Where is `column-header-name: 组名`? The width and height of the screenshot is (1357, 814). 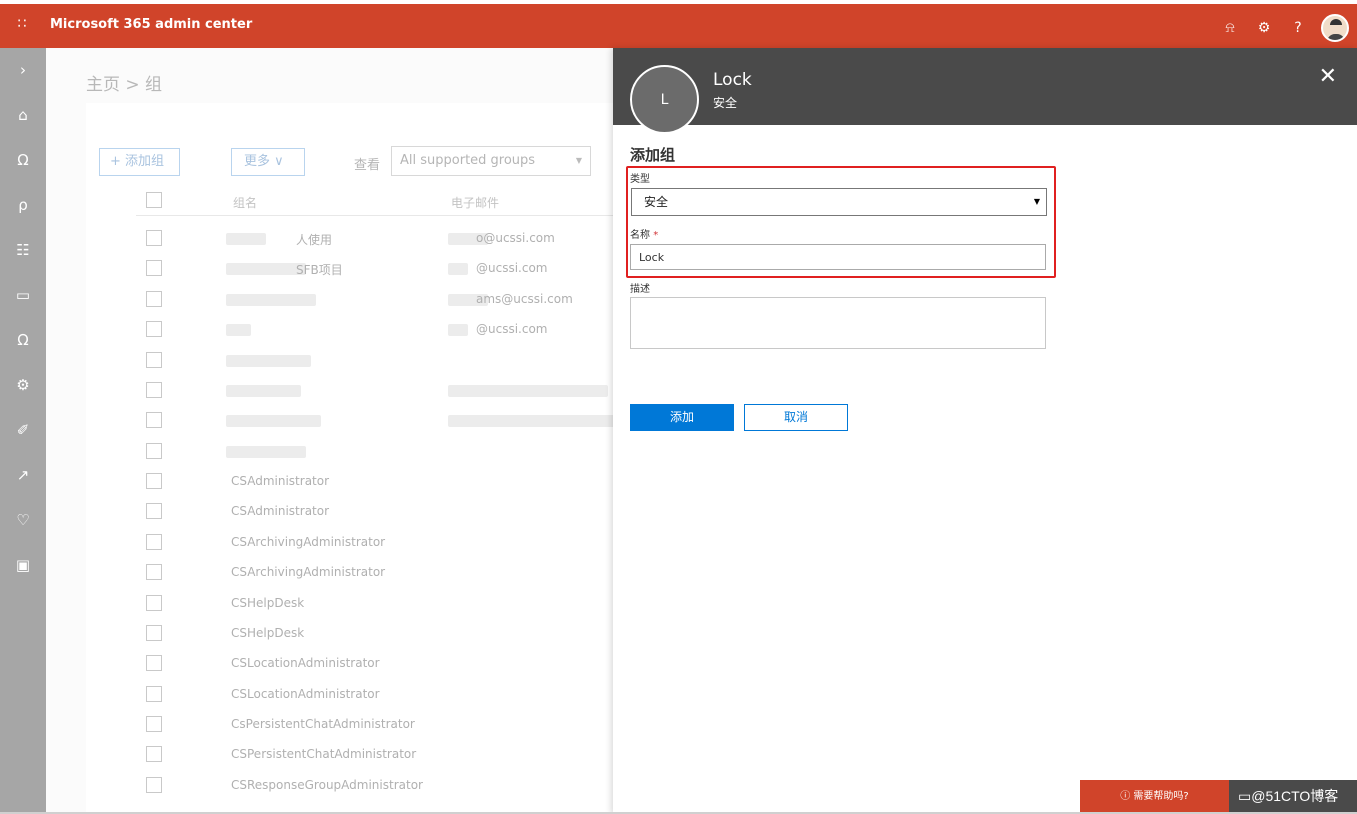 column-header-name: 组名 is located at coordinates (245, 202).